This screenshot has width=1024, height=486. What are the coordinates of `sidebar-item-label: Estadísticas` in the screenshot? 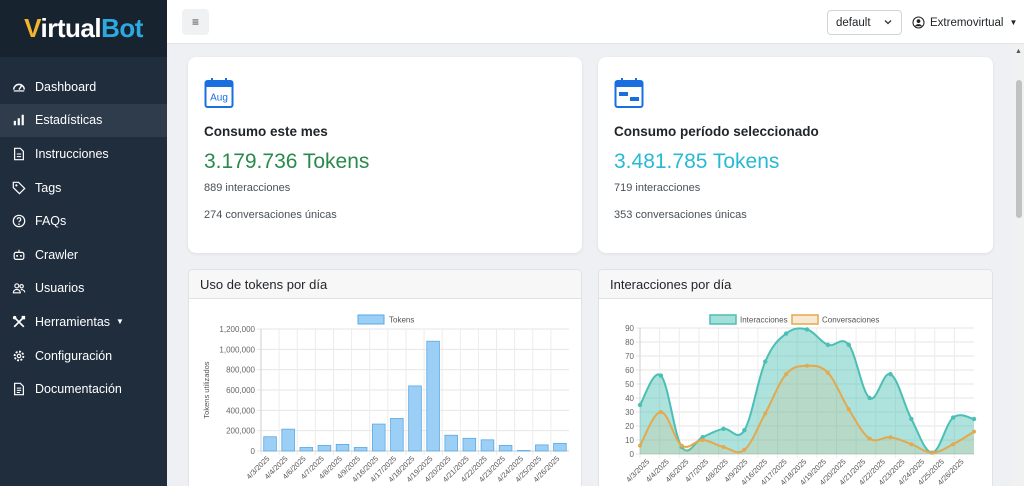 It's located at (69, 120).